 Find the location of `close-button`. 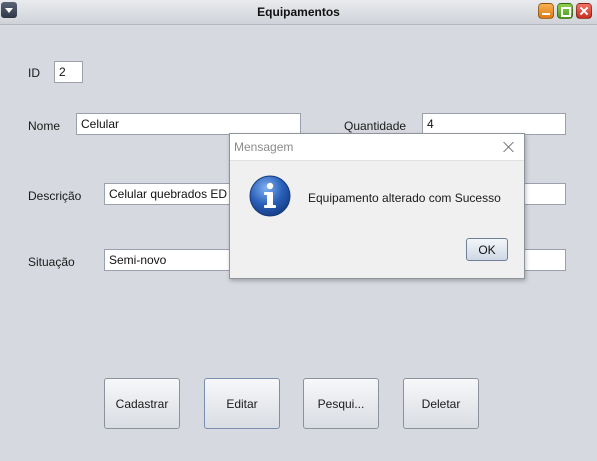

close-button is located at coordinates (584, 11).